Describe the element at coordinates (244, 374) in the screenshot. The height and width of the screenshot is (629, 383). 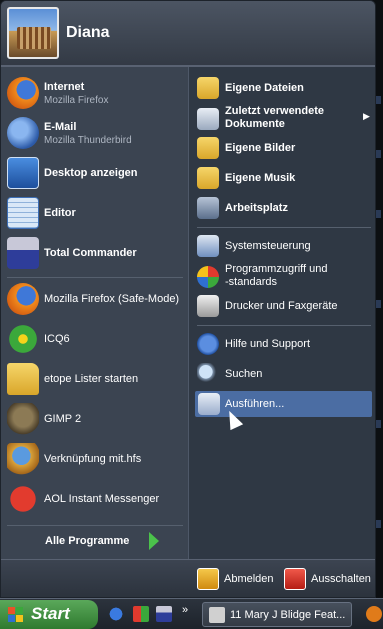
I see `place-suchen-label: Suchen` at that location.